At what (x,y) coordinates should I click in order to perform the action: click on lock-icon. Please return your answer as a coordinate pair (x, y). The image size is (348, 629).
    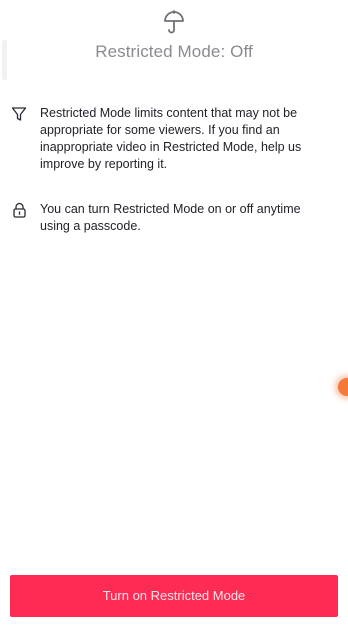
    Looking at the image, I should click on (20, 211).